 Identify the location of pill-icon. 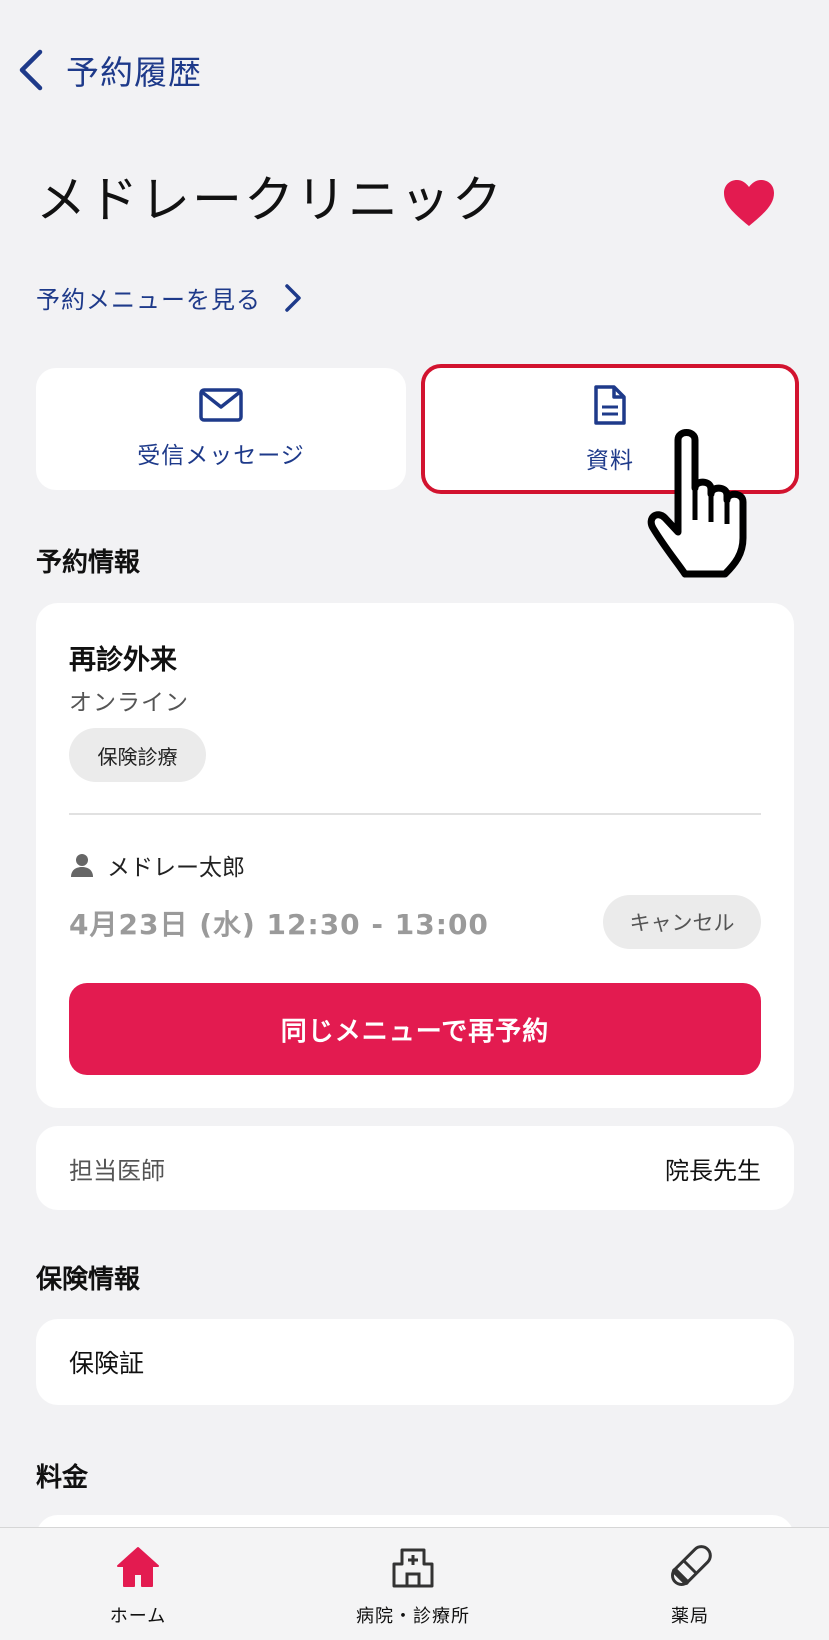
(690, 1567).